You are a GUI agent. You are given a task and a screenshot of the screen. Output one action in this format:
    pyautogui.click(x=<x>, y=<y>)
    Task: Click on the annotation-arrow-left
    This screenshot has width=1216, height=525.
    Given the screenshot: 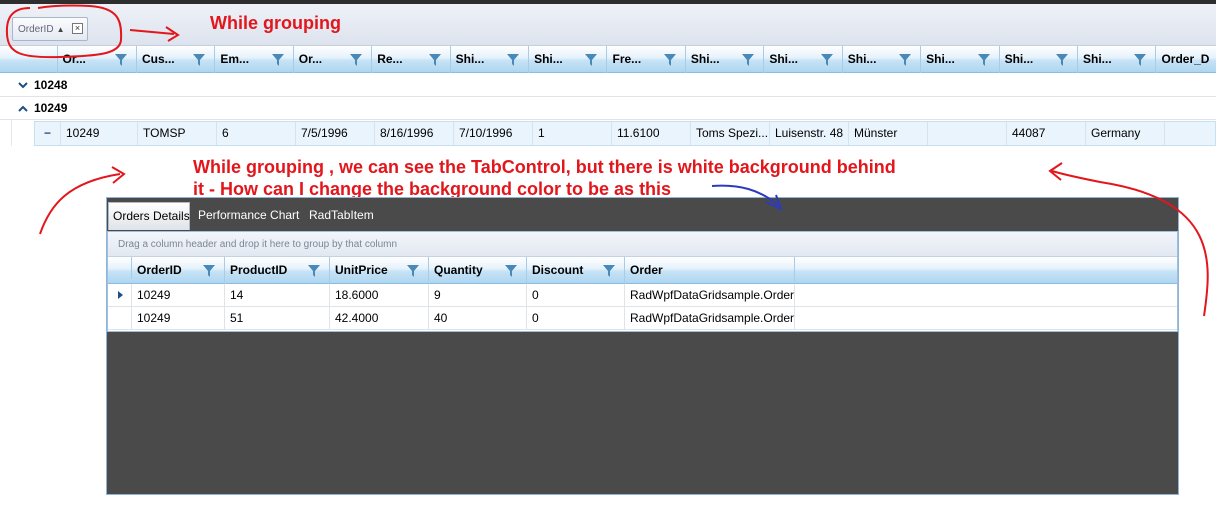 What is the action you would take?
    pyautogui.click(x=82, y=200)
    